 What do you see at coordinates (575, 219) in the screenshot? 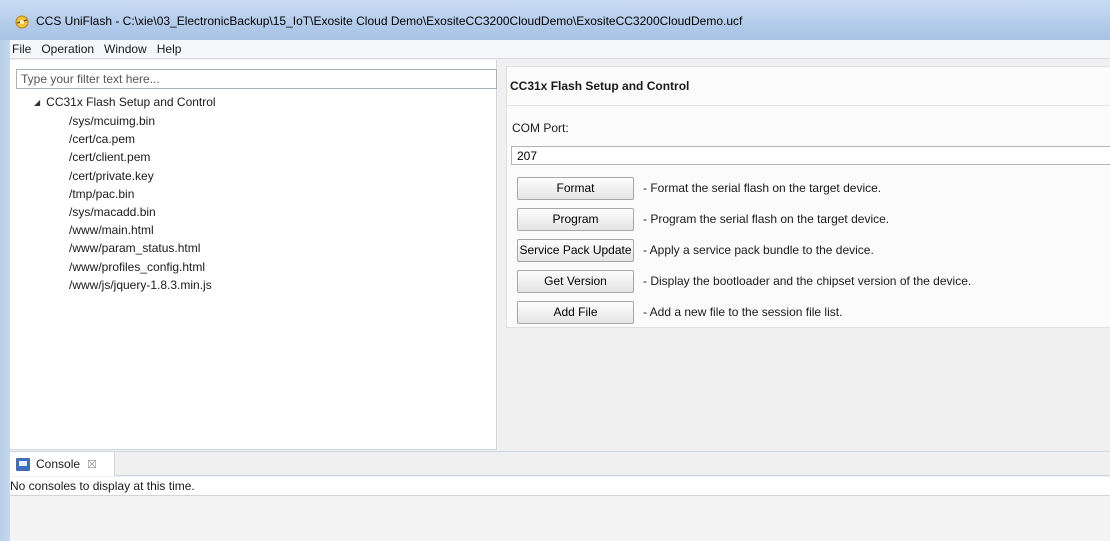
I see `program-button: Program` at bounding box center [575, 219].